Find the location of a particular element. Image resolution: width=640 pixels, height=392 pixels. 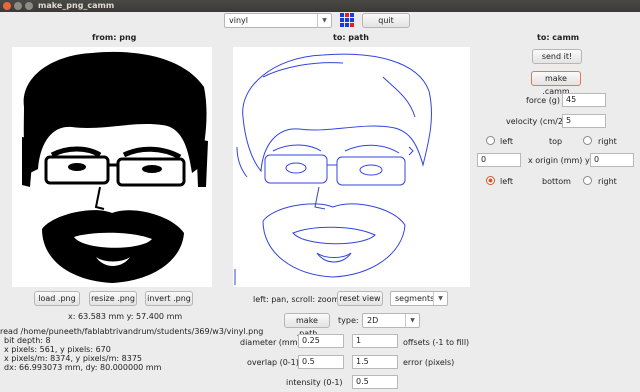

to-camm-header: to: camm is located at coordinates (558, 37).